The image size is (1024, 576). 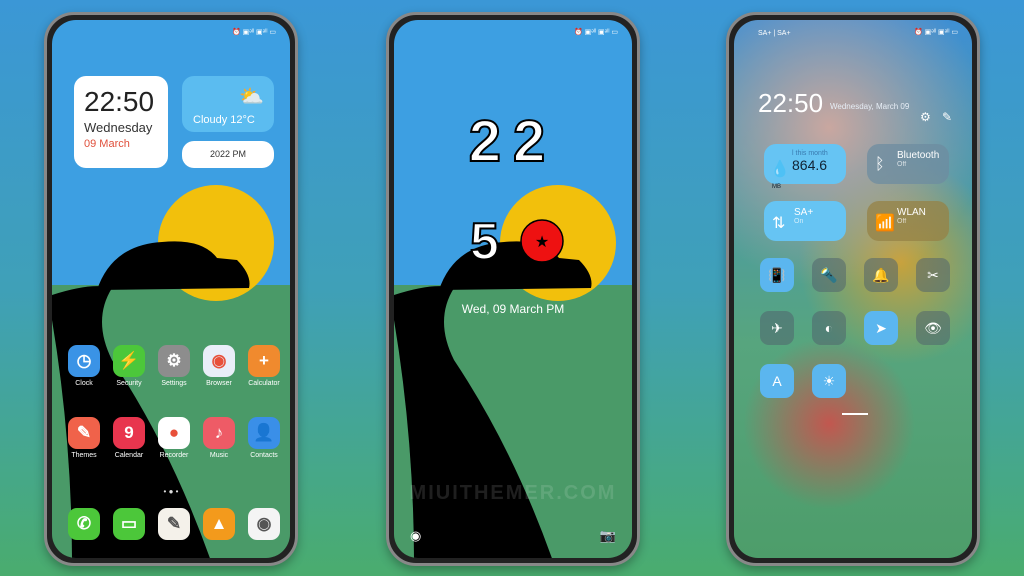 I want to click on app-themes: ✎ Themes, so click(x=84, y=438).